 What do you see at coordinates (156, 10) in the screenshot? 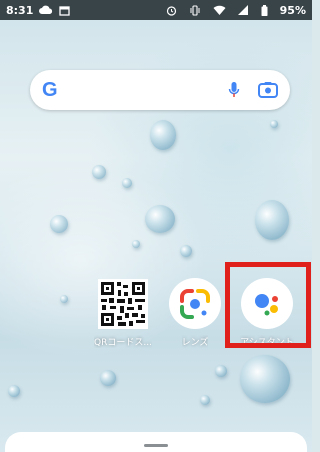
I see `status-bar: 8:31 95%` at bounding box center [156, 10].